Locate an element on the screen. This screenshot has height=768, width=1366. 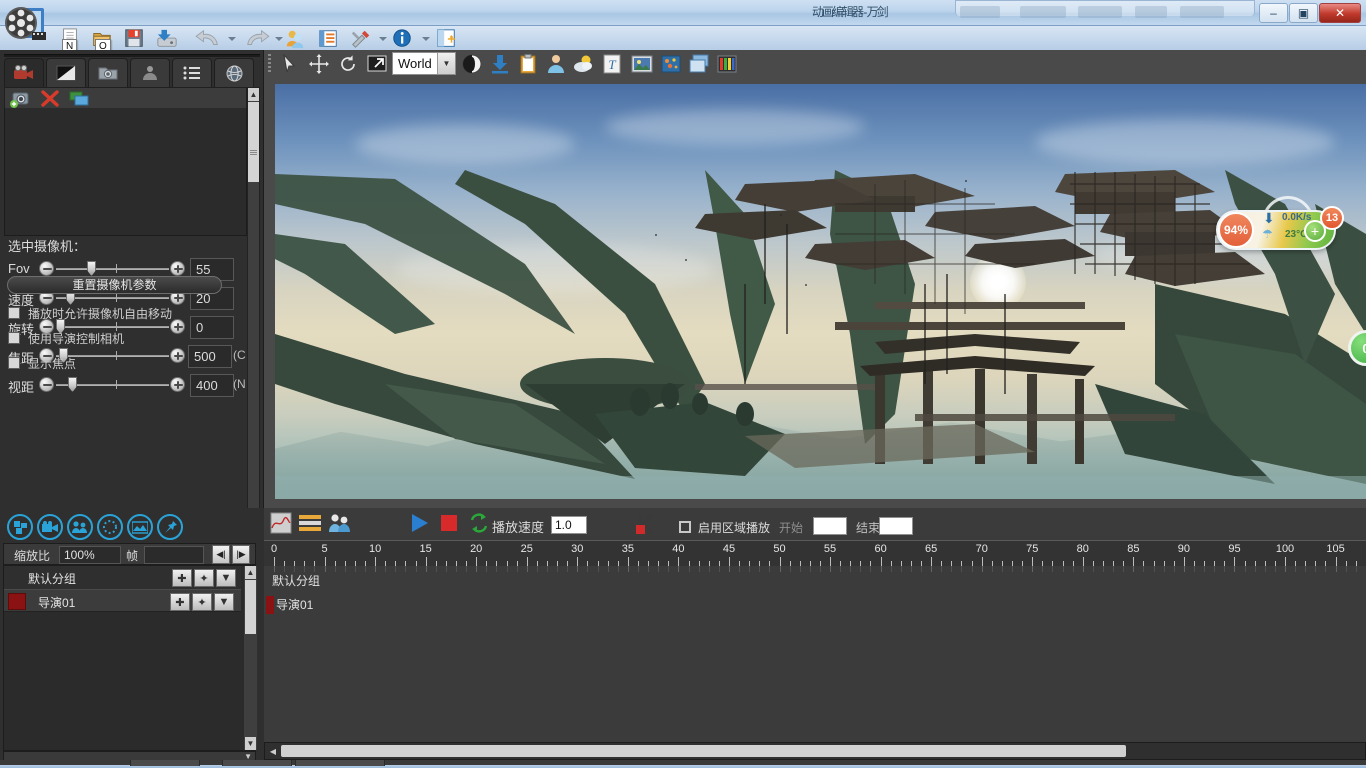
download-tool-button is located at coordinates (501, 64).